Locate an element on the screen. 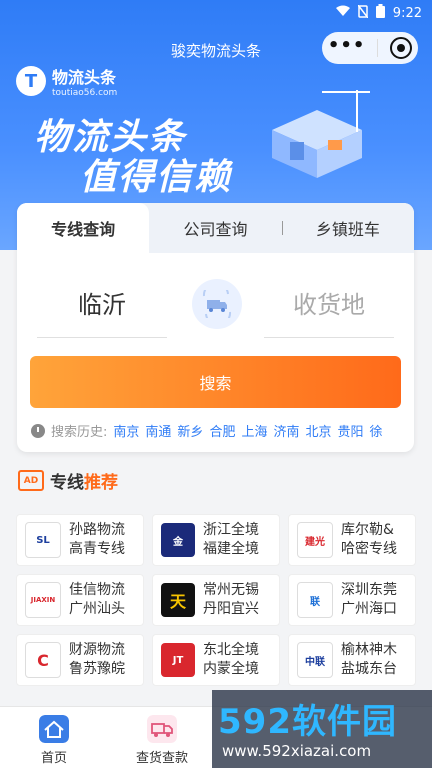 The height and width of the screenshot is (769, 432). company-card: 中联 榆林神木盐城东台 is located at coordinates (352, 660).